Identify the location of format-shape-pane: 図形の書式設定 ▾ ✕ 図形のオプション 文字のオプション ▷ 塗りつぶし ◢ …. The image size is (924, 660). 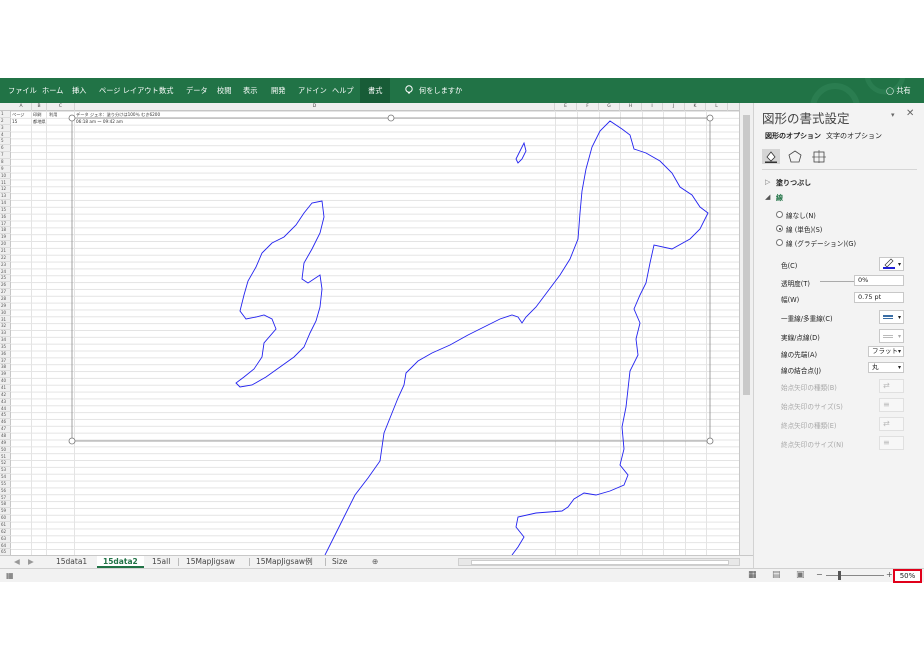
(838, 335).